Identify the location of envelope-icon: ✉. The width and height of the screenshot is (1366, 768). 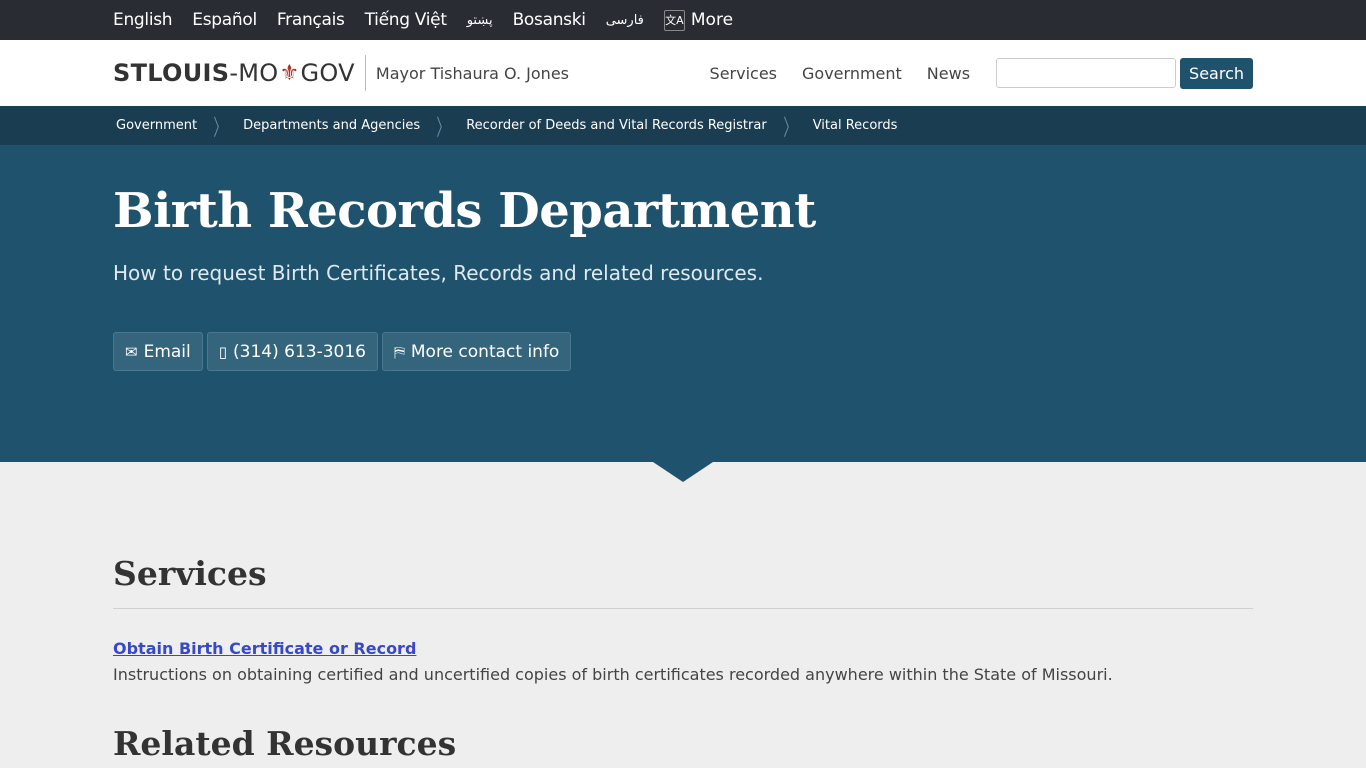
(131, 351).